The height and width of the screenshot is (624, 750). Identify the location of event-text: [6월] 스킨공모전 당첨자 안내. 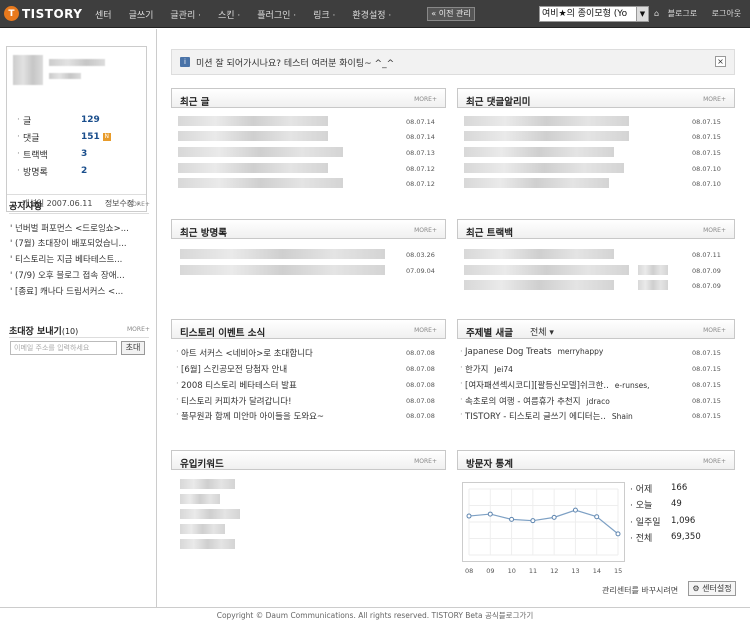
(234, 370).